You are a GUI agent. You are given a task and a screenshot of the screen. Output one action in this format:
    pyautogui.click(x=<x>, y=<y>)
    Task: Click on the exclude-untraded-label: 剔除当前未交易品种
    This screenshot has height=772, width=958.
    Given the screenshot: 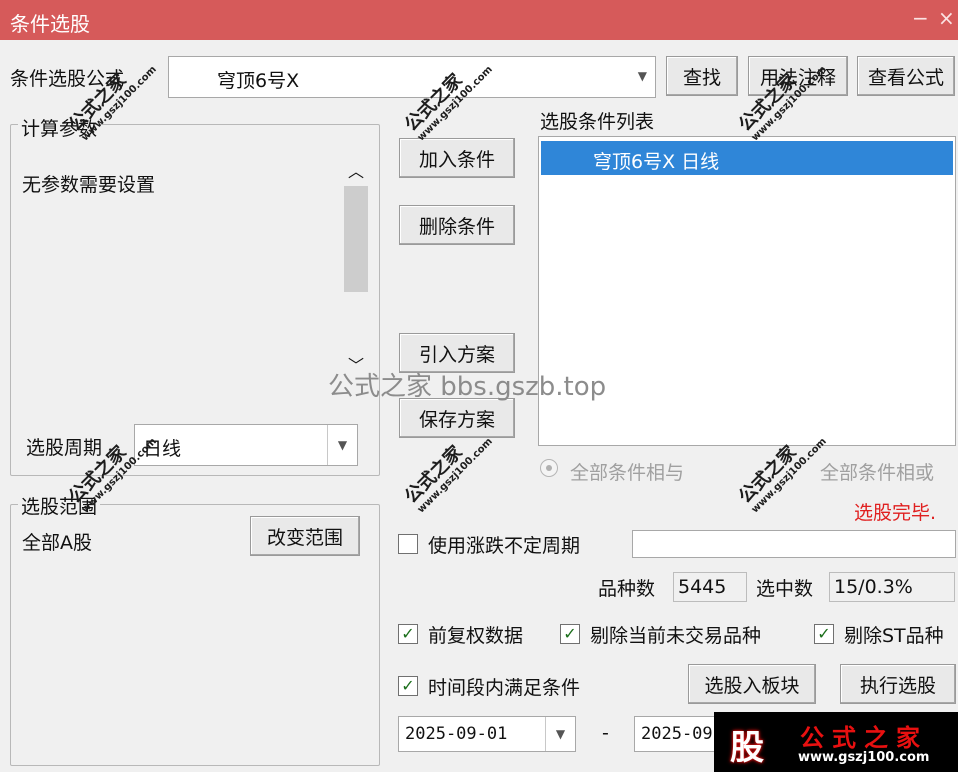 What is the action you would take?
    pyautogui.click(x=676, y=636)
    